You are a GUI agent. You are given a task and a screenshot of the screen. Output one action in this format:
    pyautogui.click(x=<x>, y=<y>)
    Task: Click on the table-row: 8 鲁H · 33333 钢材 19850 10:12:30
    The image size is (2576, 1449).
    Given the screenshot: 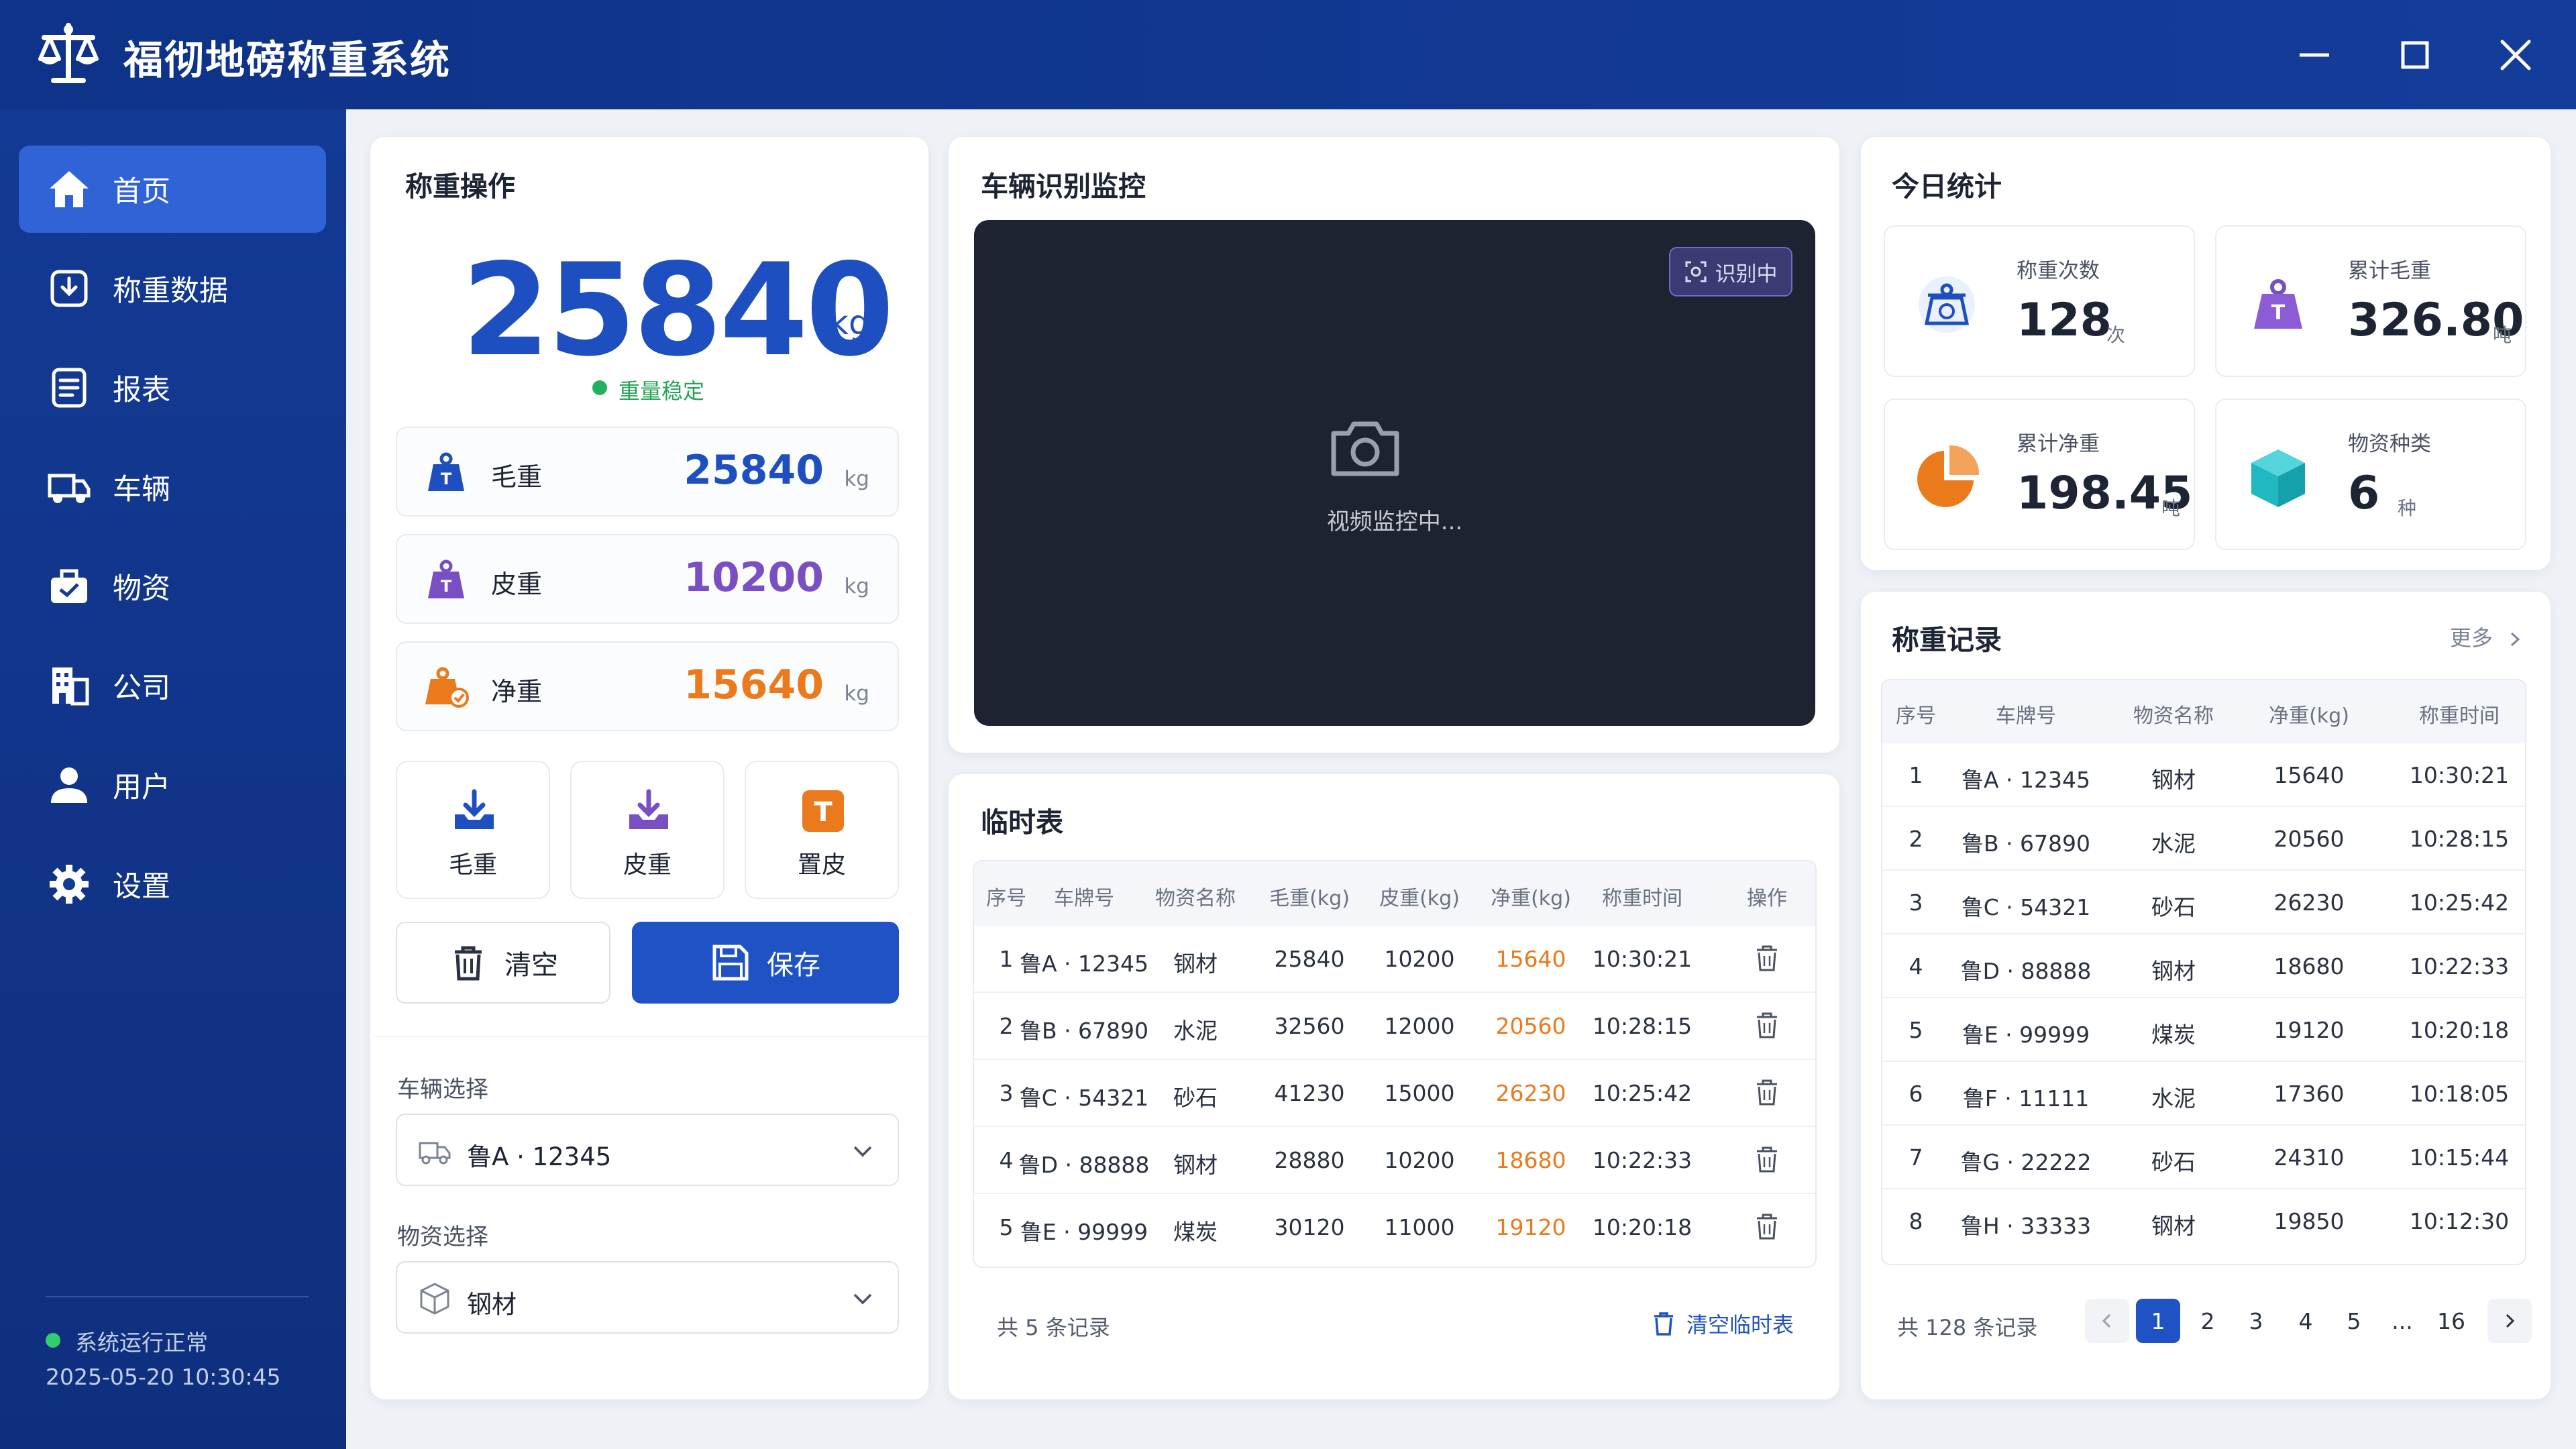 What is the action you would take?
    pyautogui.click(x=2203, y=1221)
    